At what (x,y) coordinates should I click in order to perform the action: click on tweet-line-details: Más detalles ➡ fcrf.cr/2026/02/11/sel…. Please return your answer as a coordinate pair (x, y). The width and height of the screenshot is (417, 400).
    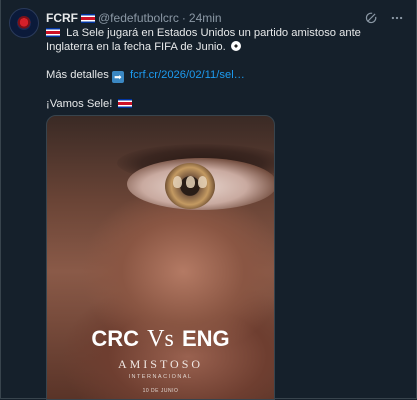
    Looking at the image, I should click on (226, 75).